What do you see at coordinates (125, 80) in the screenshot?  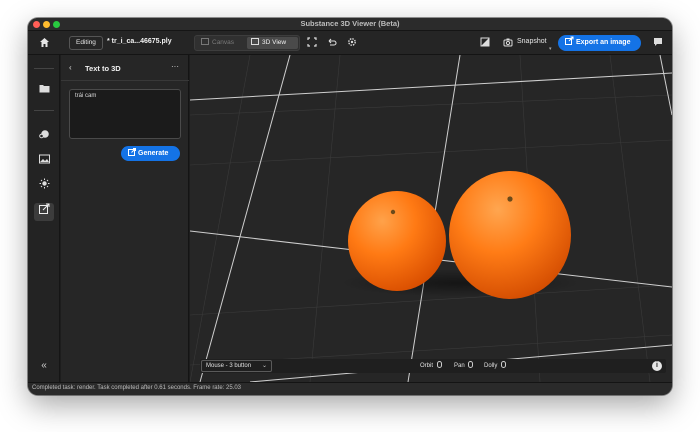 I see `panel-divider` at bounding box center [125, 80].